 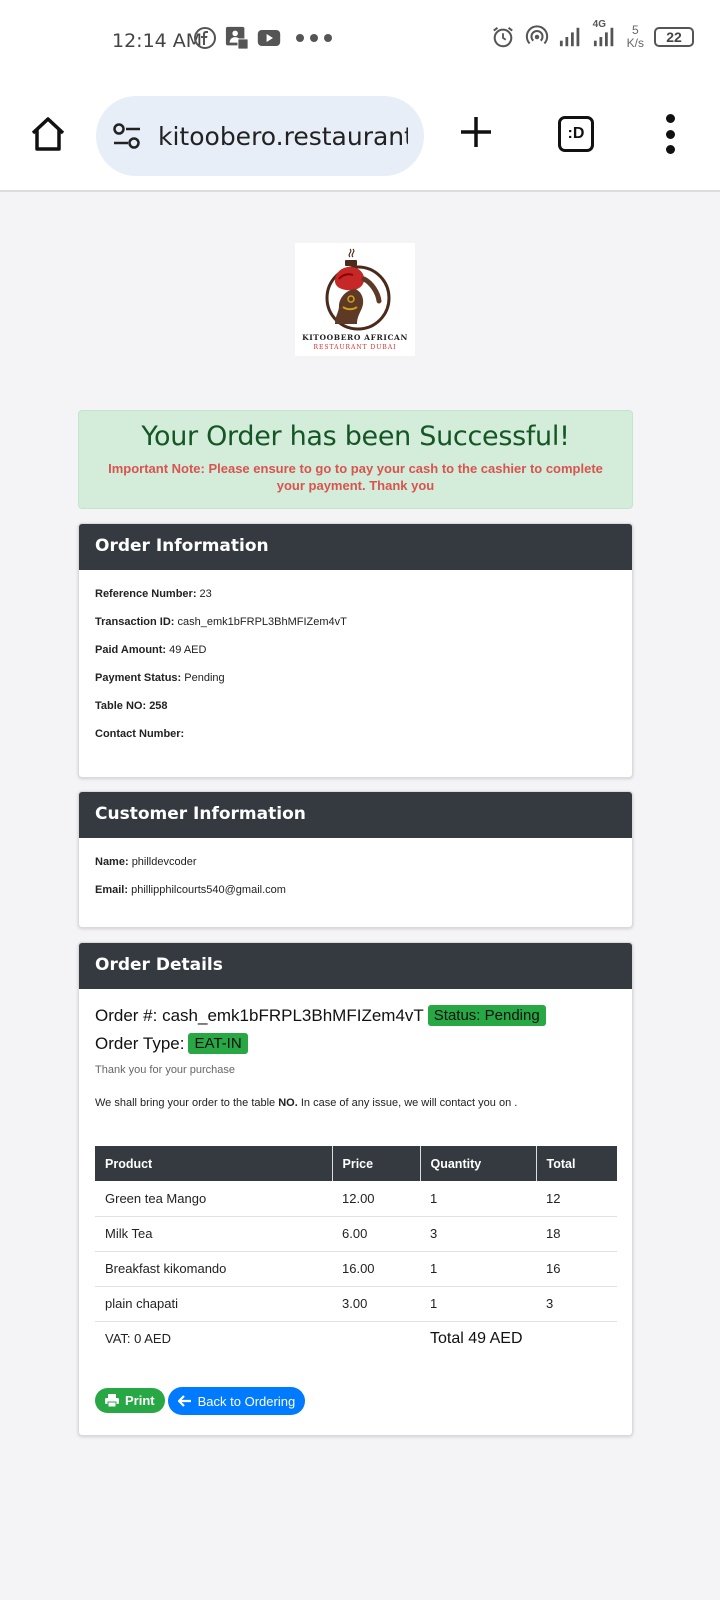 What do you see at coordinates (213, 1304) in the screenshot?
I see `cell-product: plain chapati` at bounding box center [213, 1304].